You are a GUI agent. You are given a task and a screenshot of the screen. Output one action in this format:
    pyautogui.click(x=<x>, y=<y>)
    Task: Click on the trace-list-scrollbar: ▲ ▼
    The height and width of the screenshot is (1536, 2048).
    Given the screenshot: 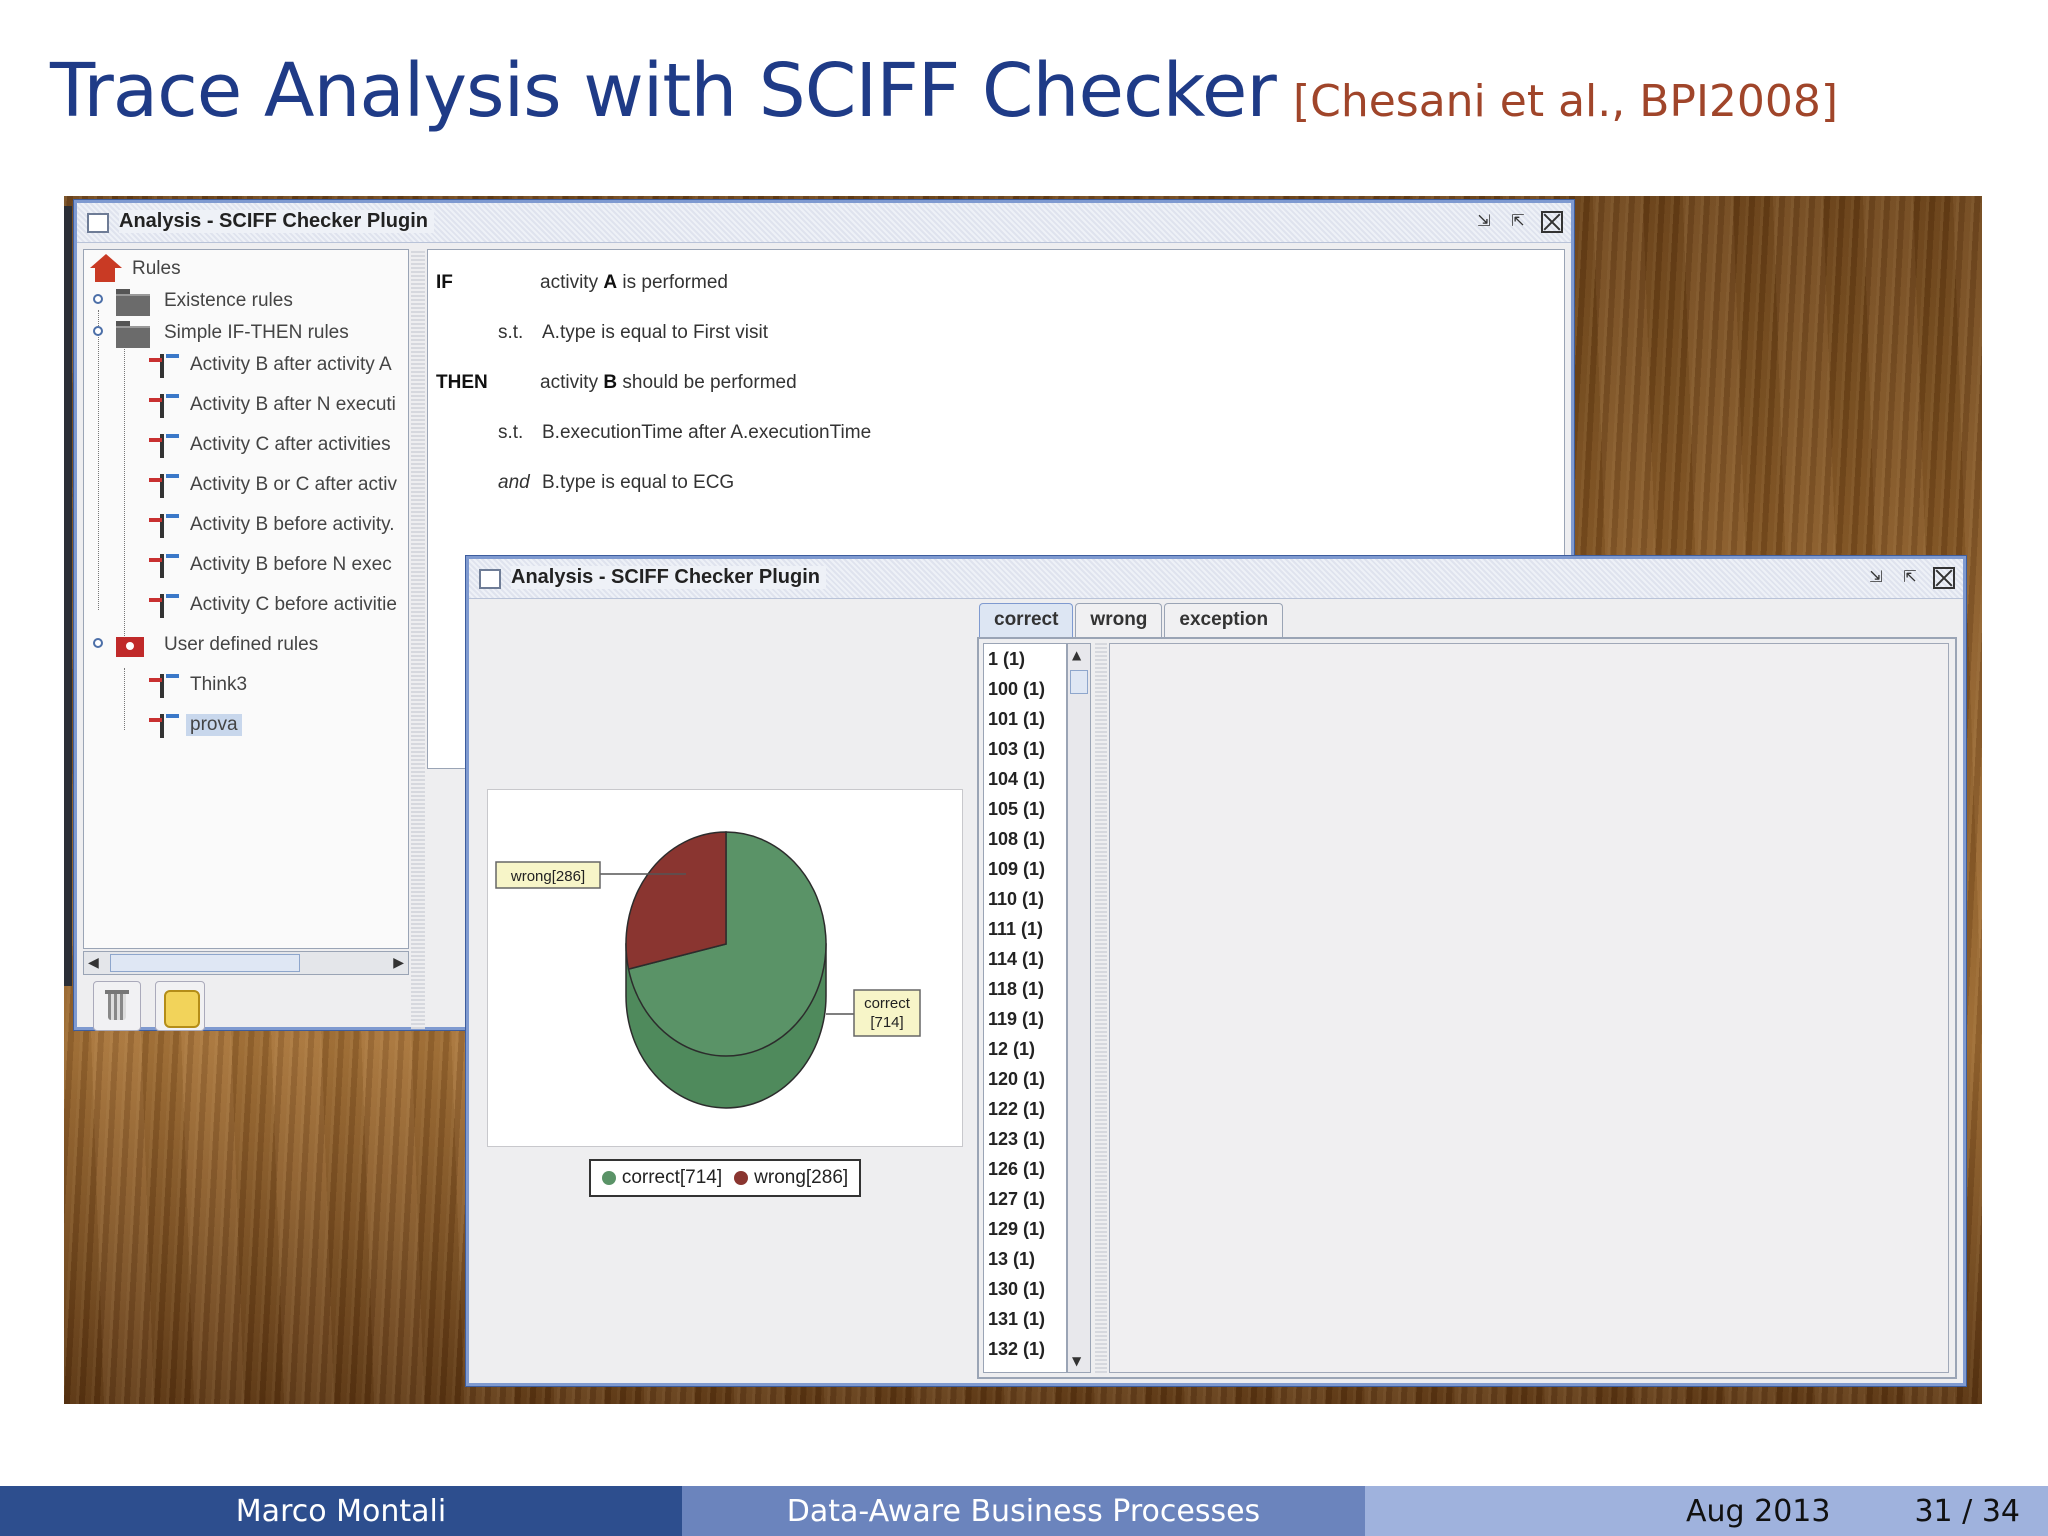 What is the action you would take?
    pyautogui.click(x=1079, y=1008)
    